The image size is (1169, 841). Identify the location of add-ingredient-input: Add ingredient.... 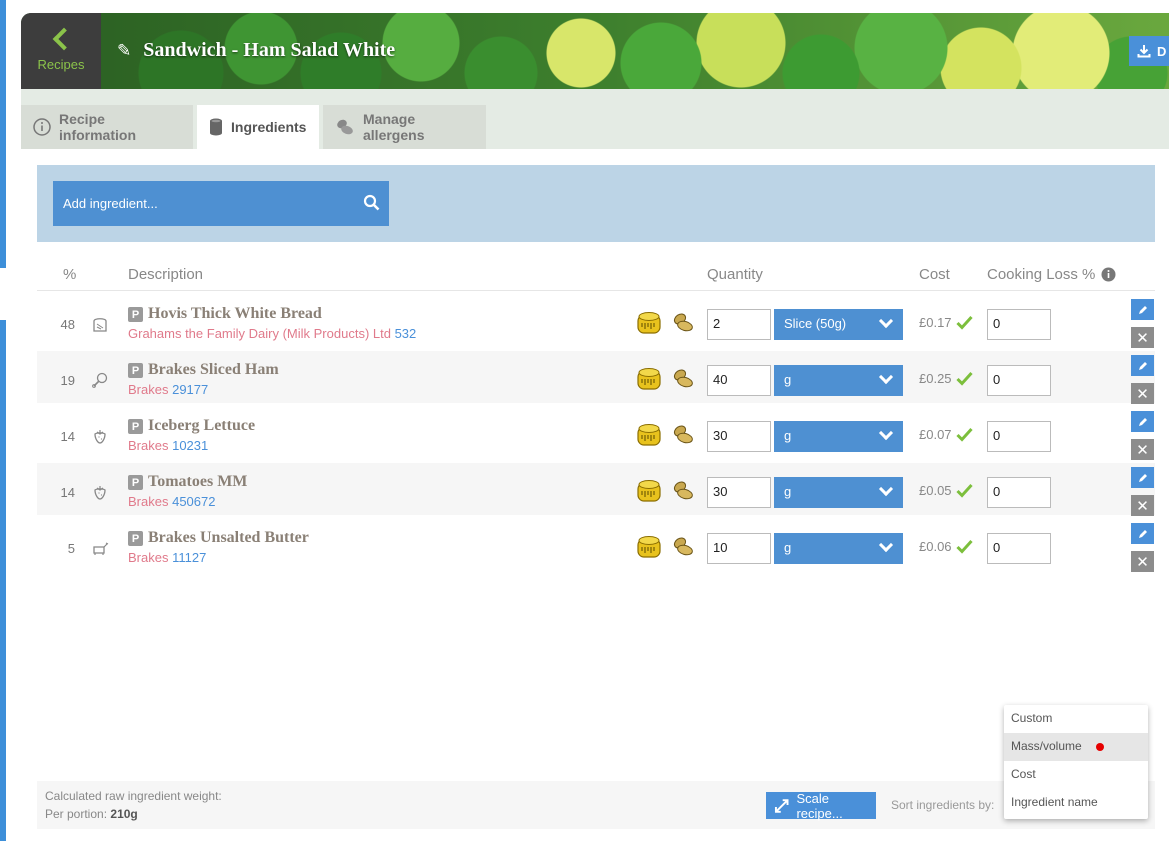
(221, 203).